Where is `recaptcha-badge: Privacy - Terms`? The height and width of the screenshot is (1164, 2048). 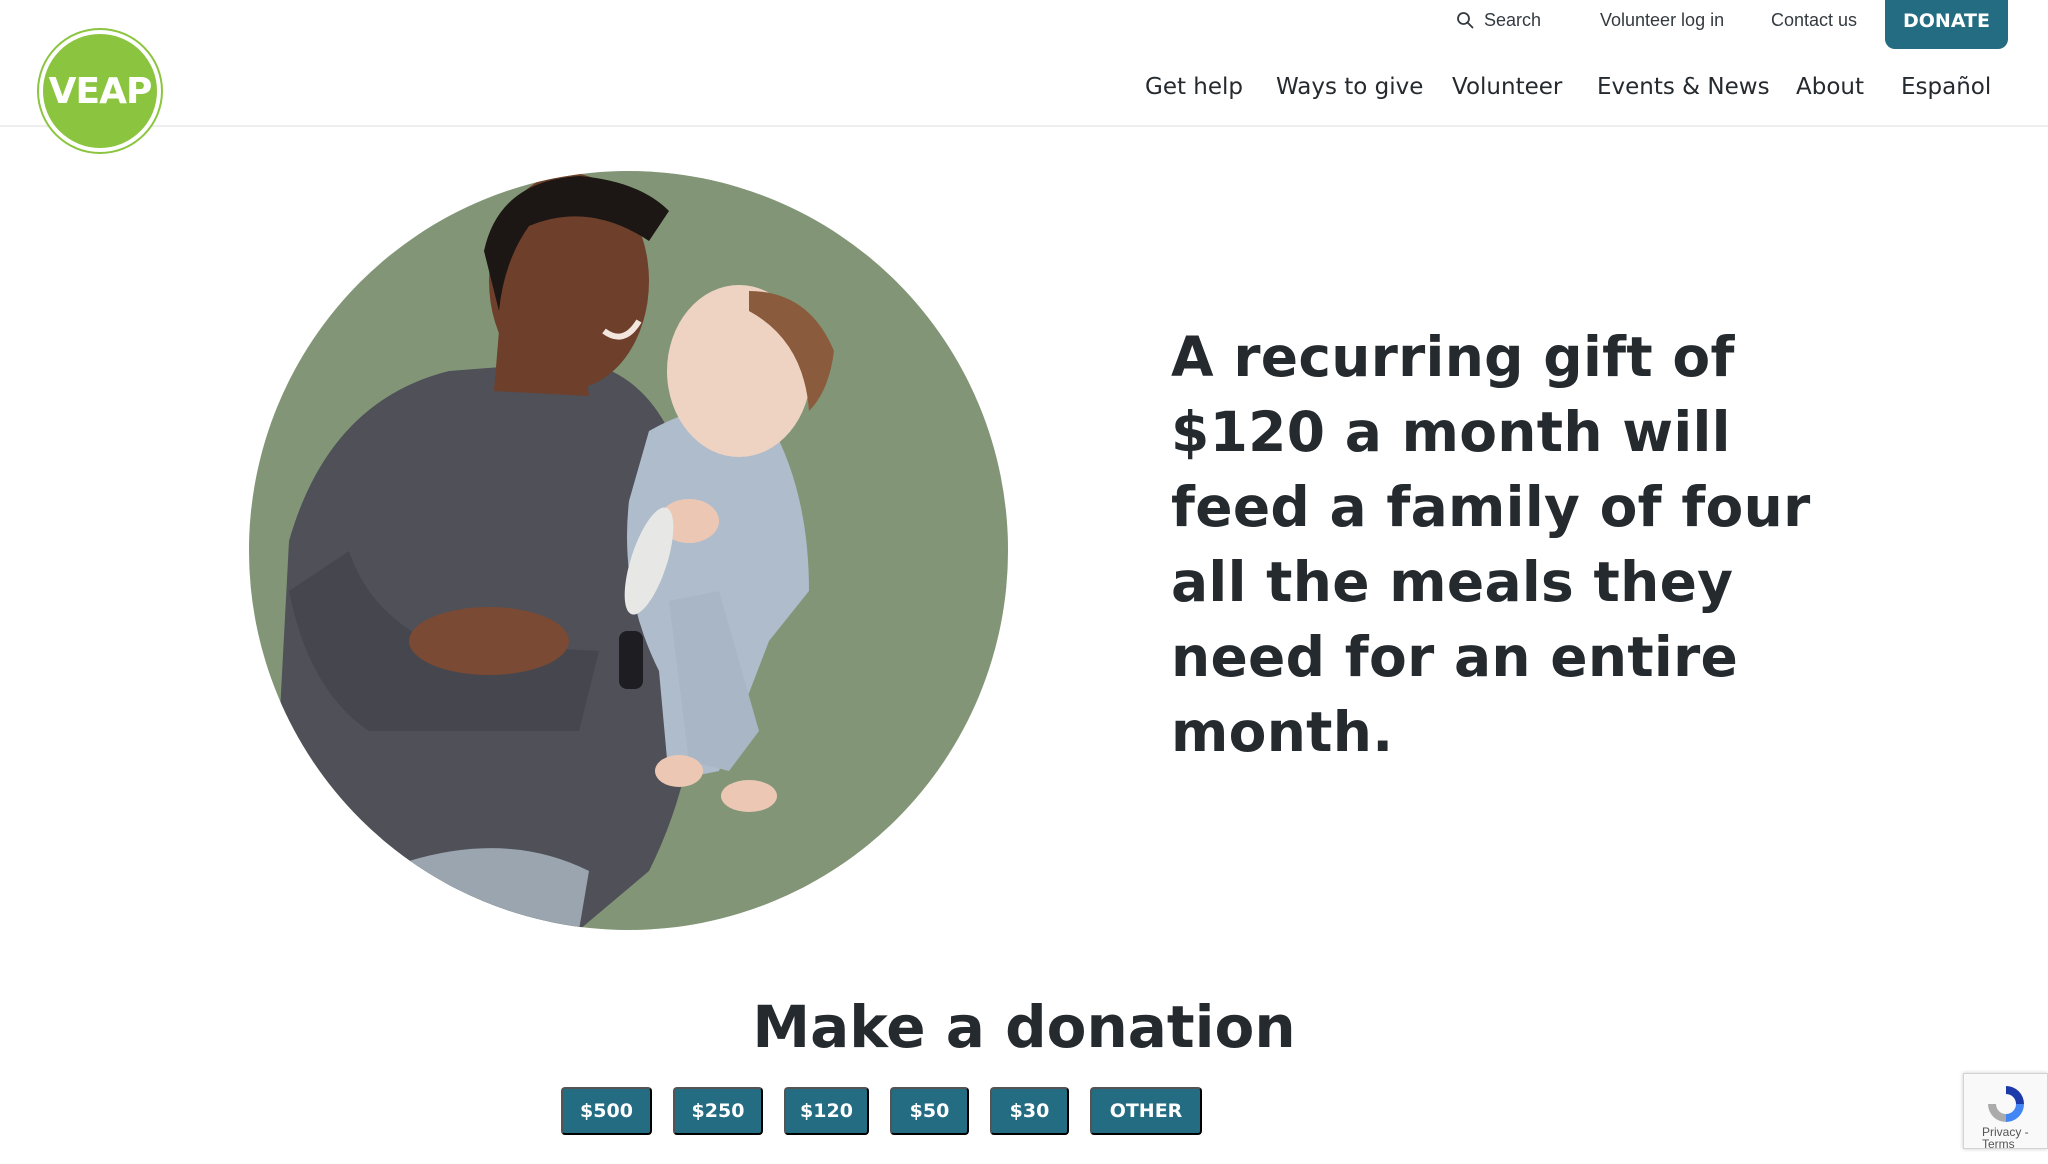 recaptcha-badge: Privacy - Terms is located at coordinates (2005, 1111).